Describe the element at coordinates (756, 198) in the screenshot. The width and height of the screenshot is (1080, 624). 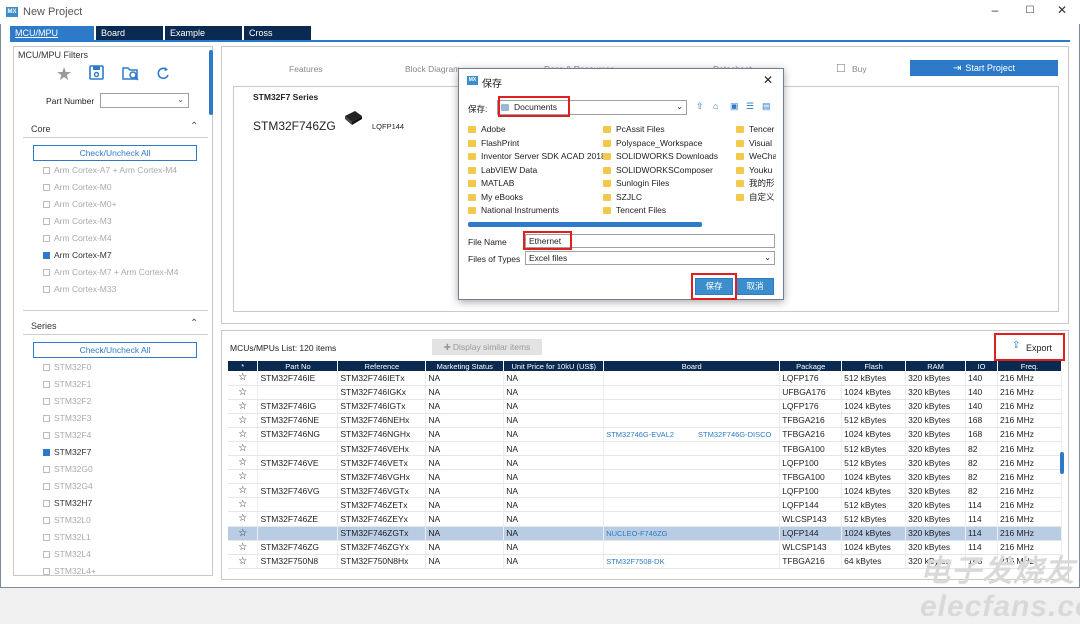
I see `folder-item: 自定义` at that location.